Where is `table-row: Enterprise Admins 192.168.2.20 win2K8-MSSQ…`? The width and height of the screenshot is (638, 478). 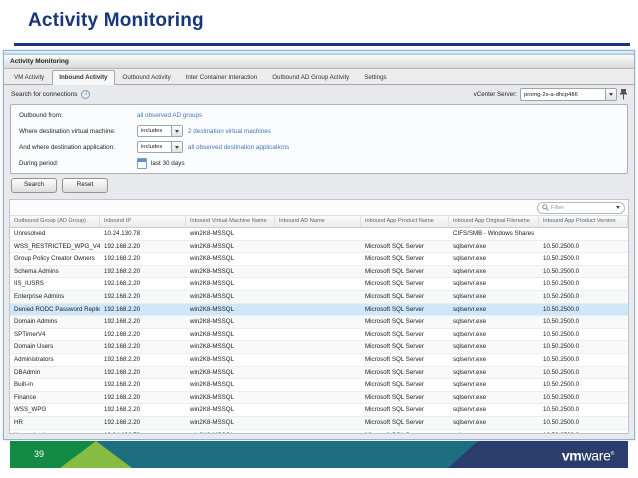 table-row: Enterprise Admins 192.168.2.20 win2K8-MSSQ… is located at coordinates (319, 297).